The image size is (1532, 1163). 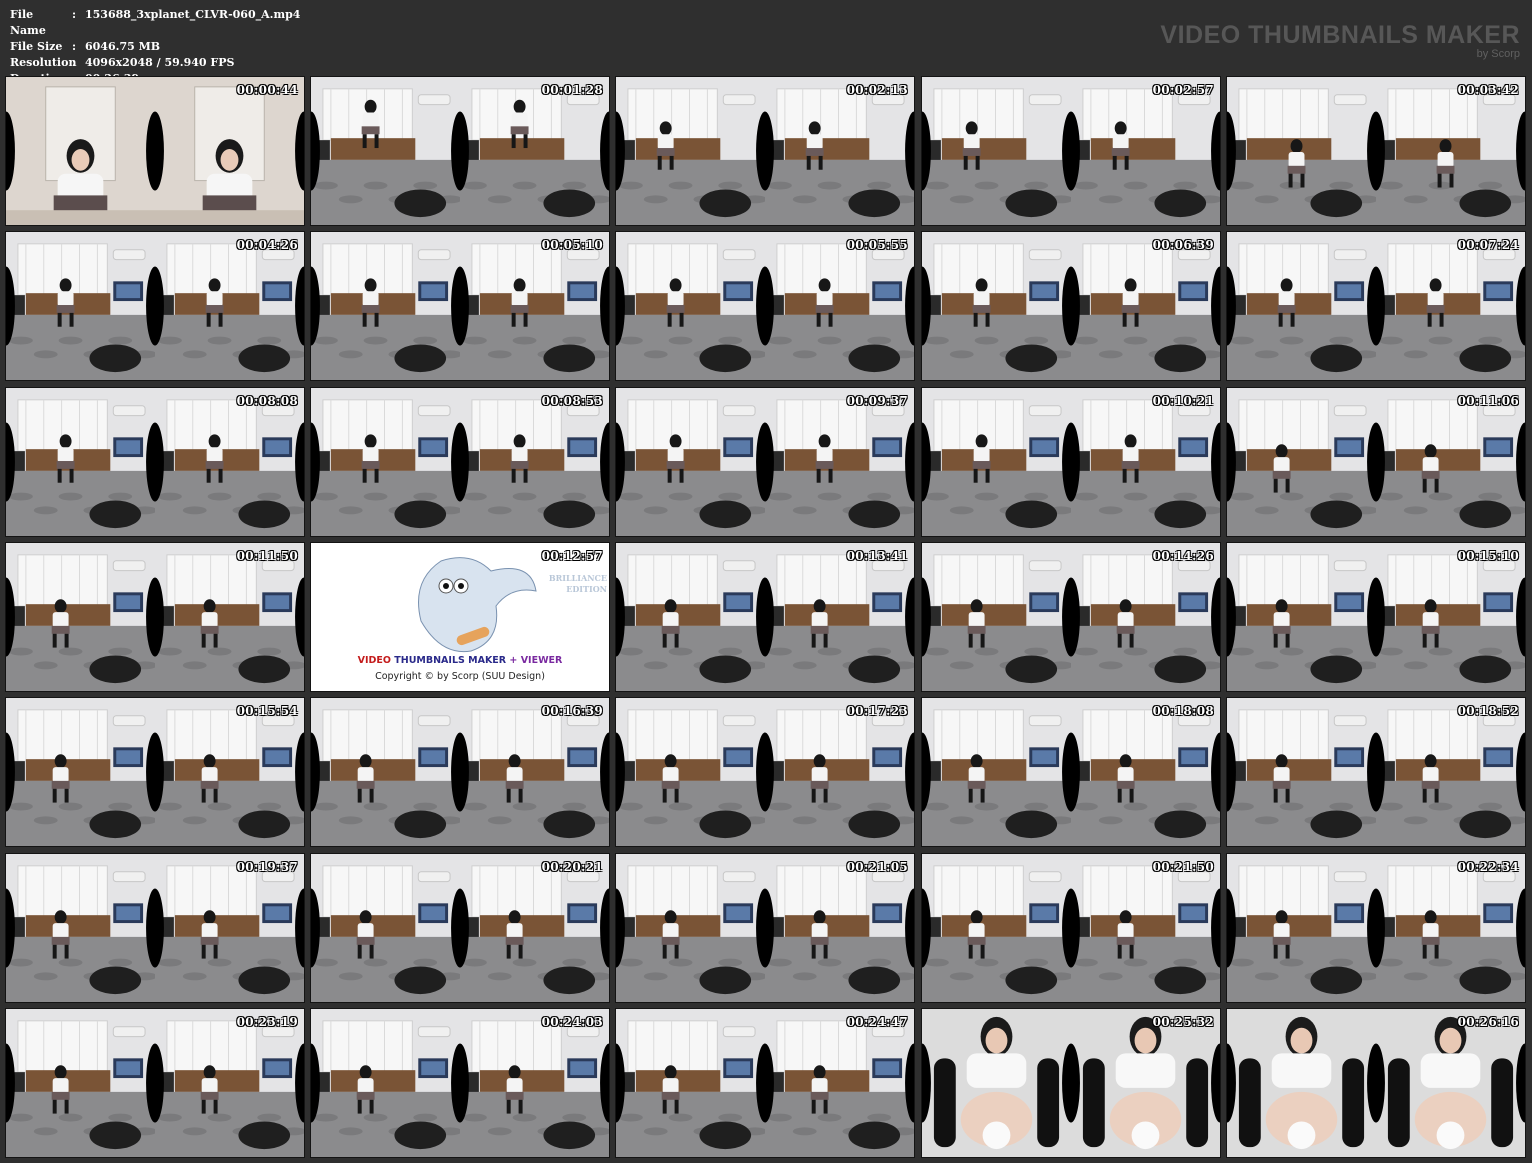 I want to click on thumbnail-tile: 00:05:55, so click(x=765, y=306).